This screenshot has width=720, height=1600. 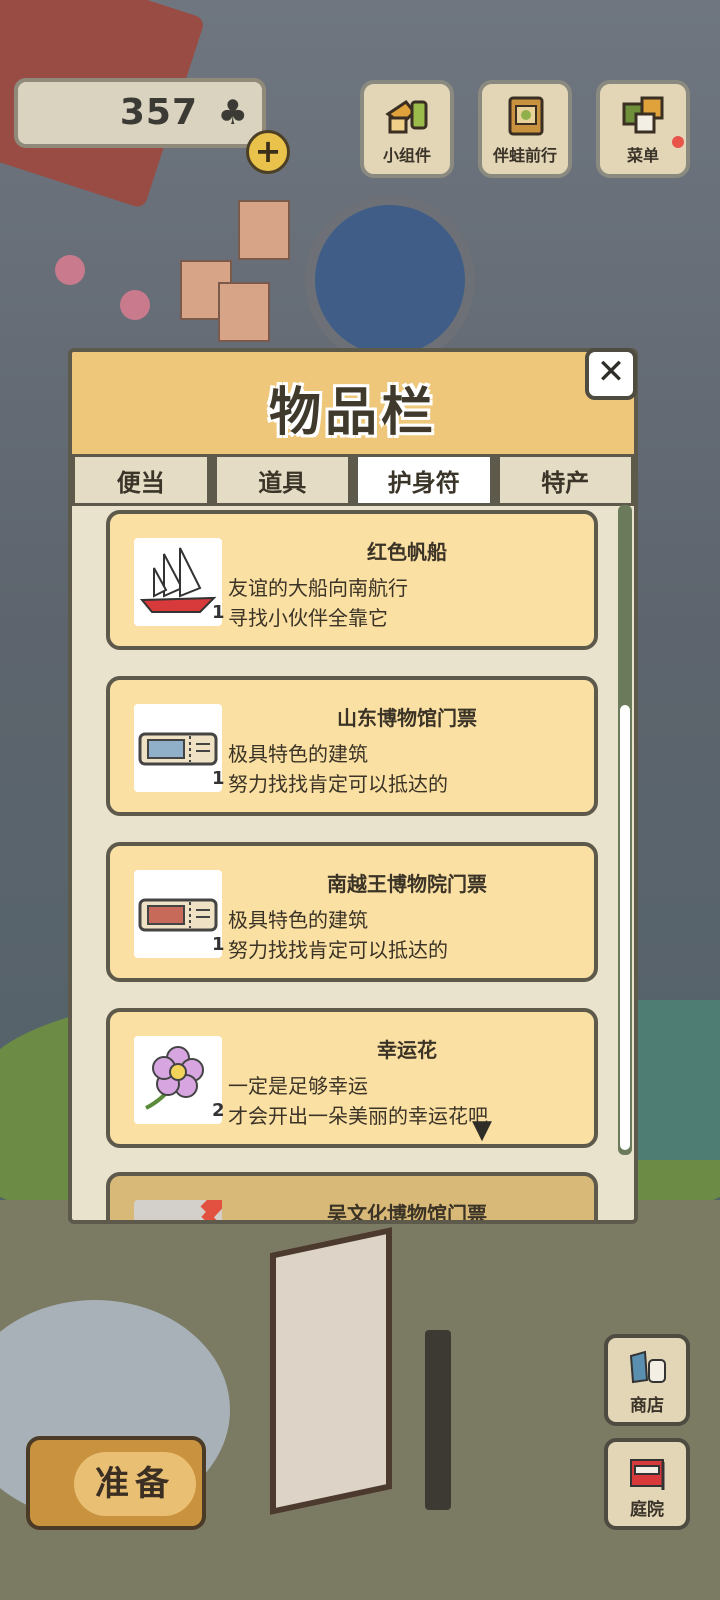 I want to click on list-item: 1 红色帆船 友谊的大船向南航行 寻找小伙伴全靠它, so click(x=352, y=580).